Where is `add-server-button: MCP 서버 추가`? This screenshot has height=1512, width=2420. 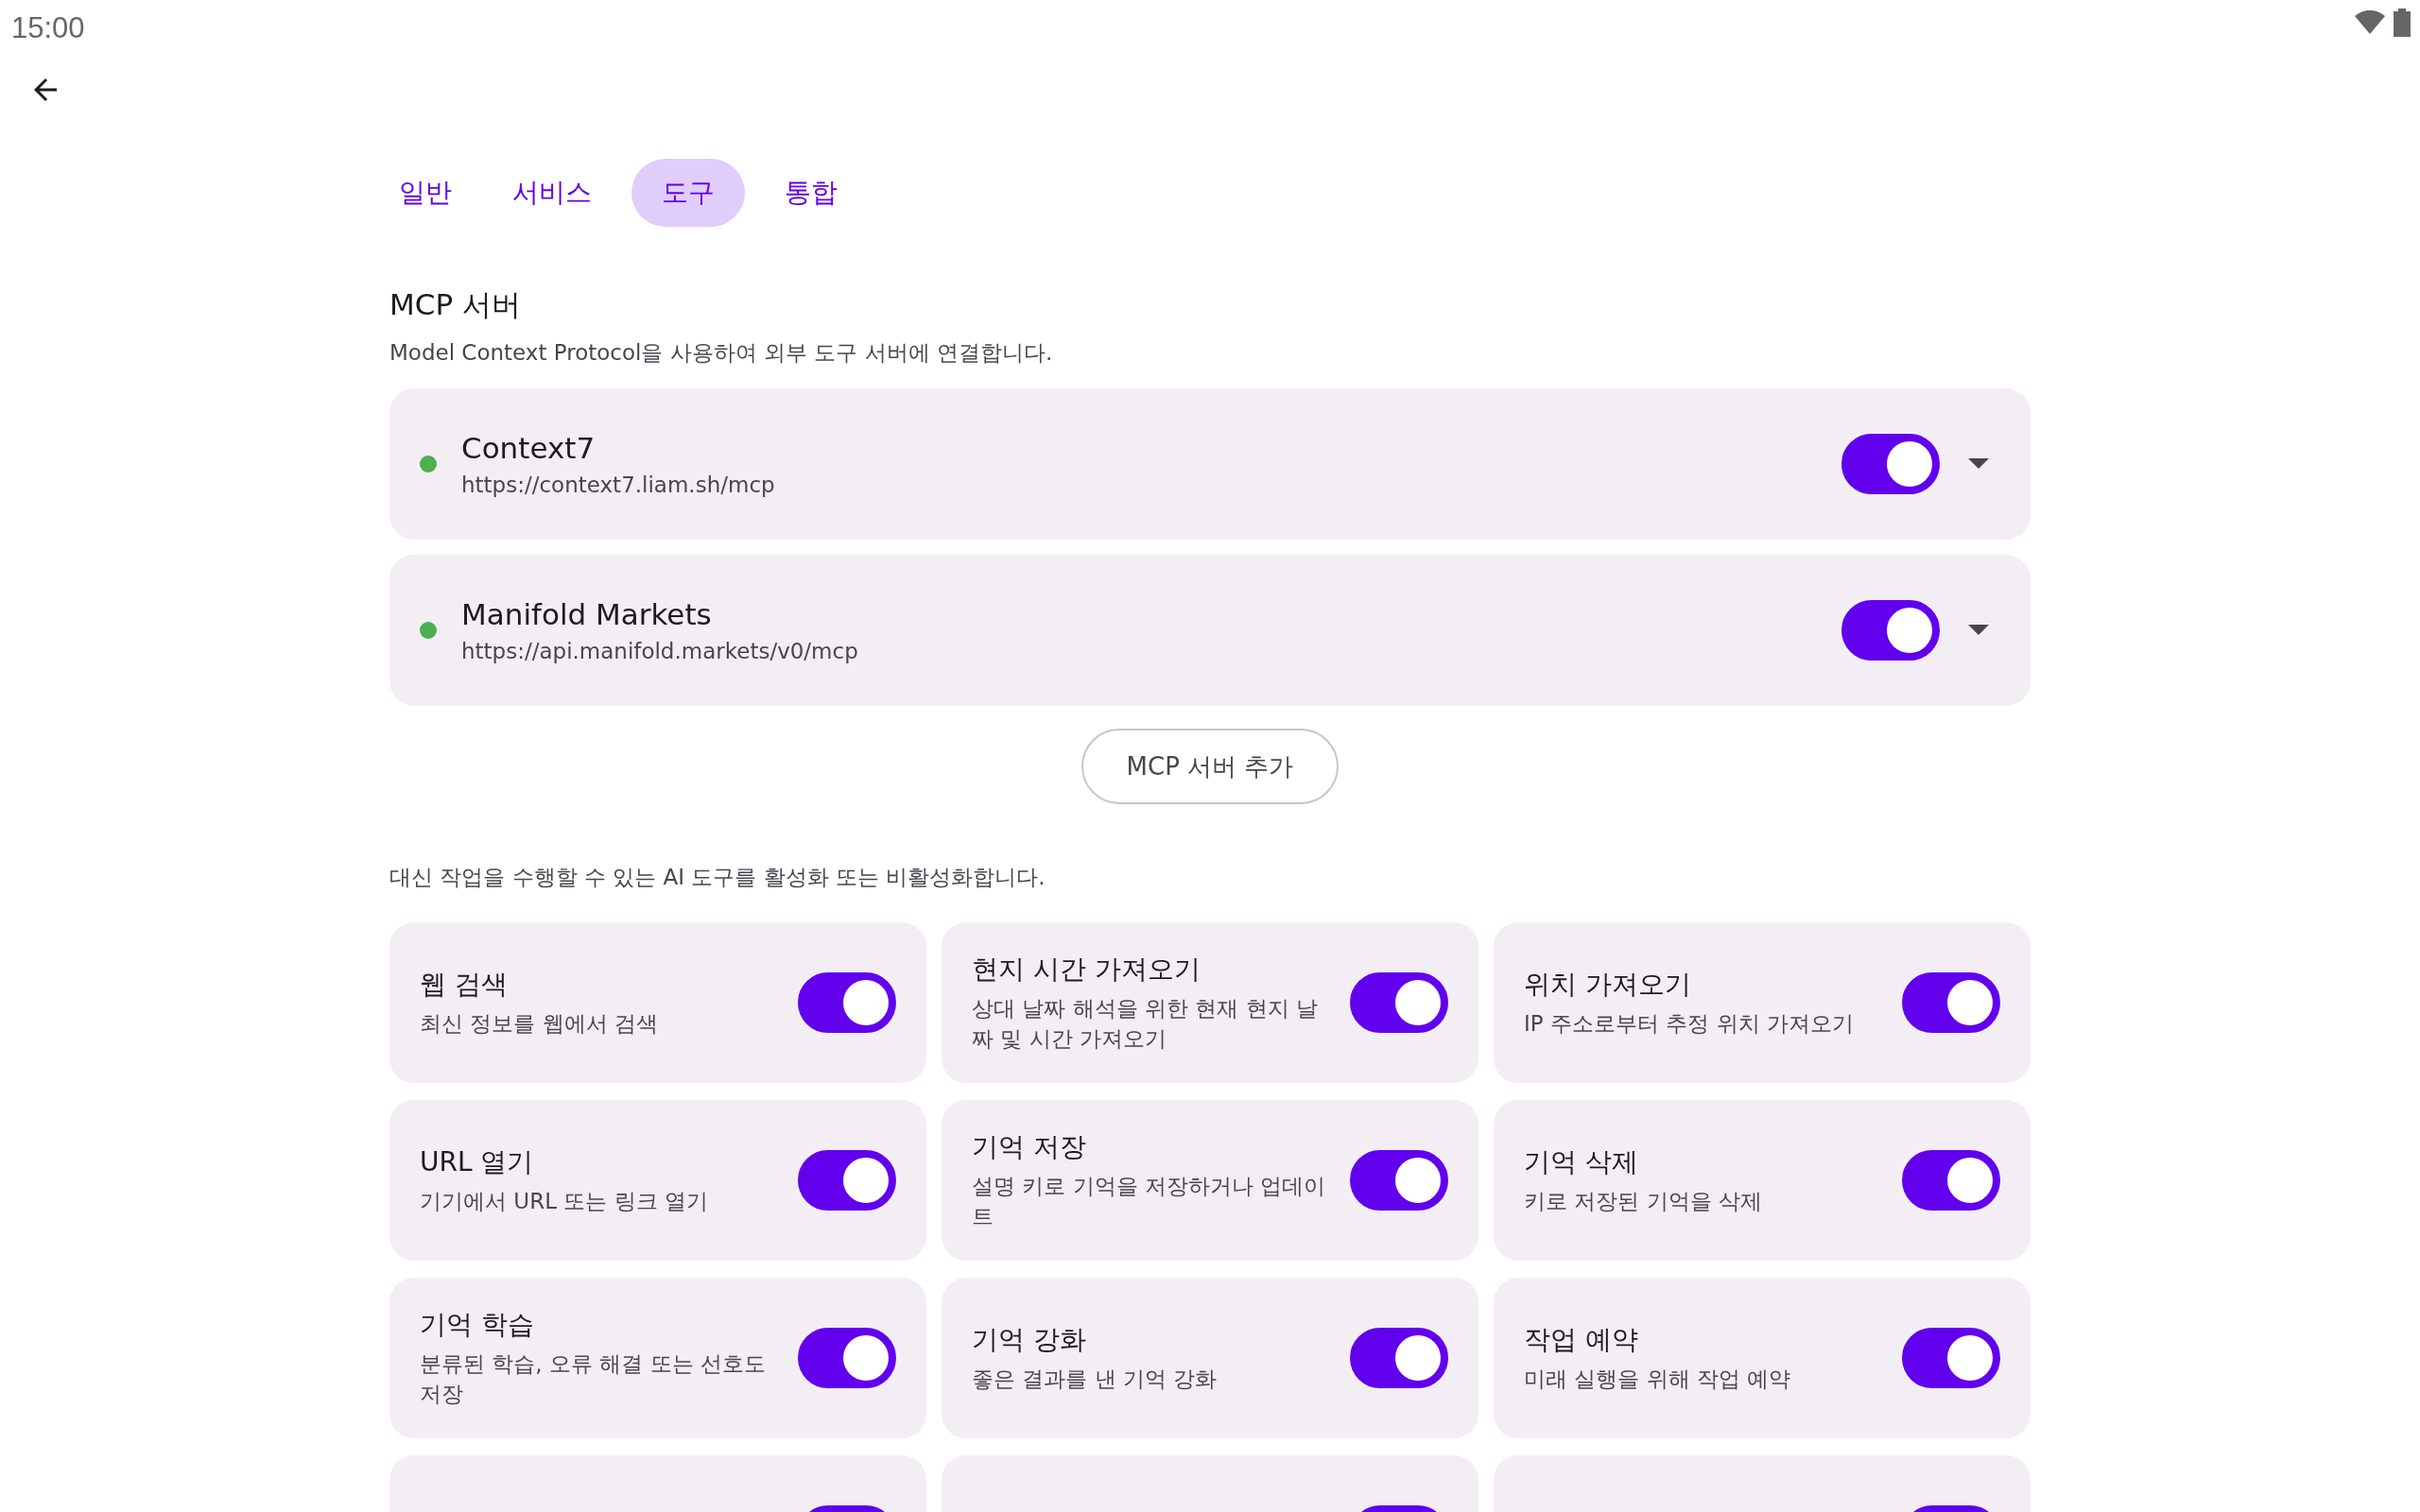
add-server-button: MCP 서버 추가 is located at coordinates (1210, 766).